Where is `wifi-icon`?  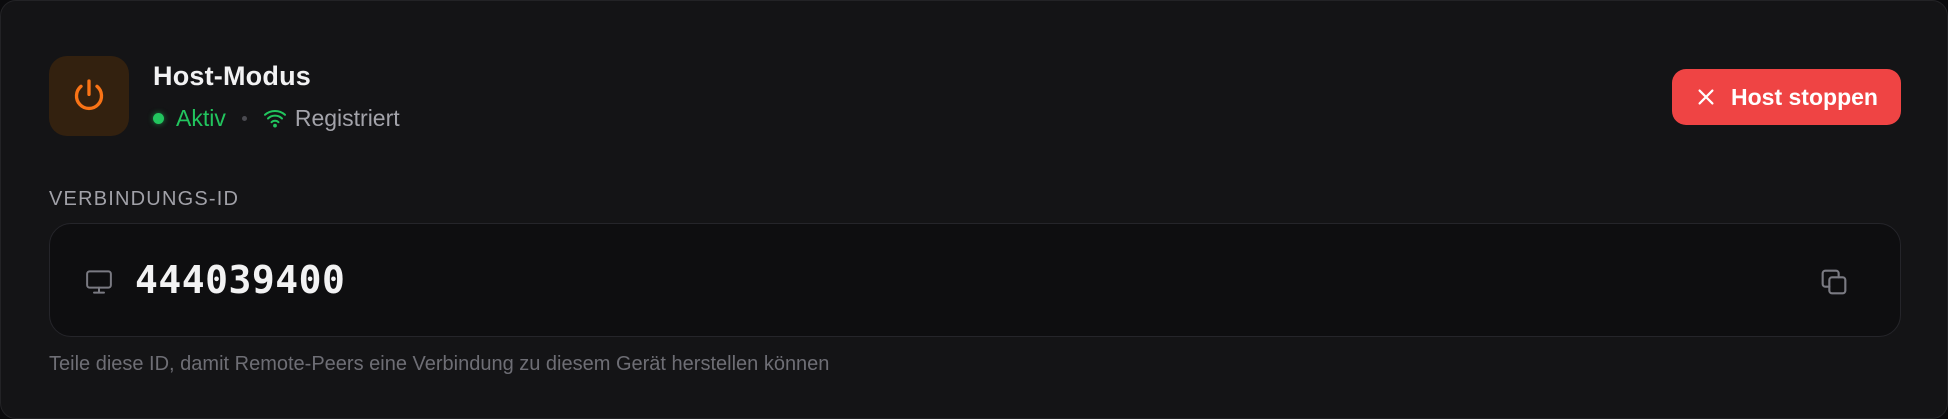
wifi-icon is located at coordinates (275, 118).